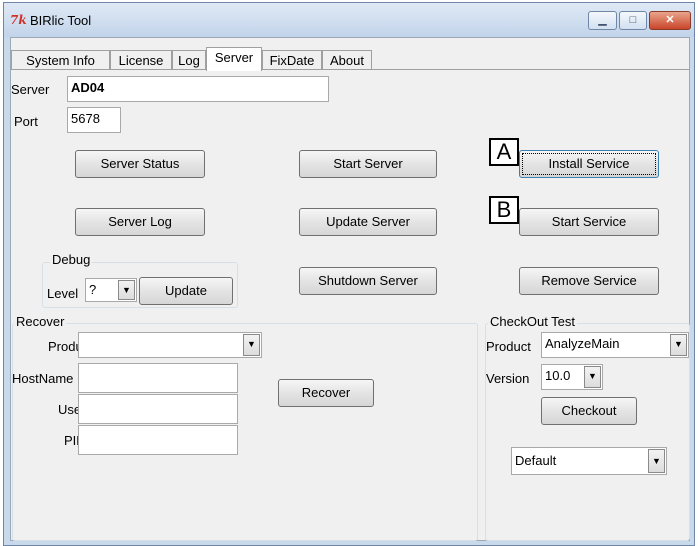  I want to click on shutdown-server-button: Shutdown Server, so click(368, 281).